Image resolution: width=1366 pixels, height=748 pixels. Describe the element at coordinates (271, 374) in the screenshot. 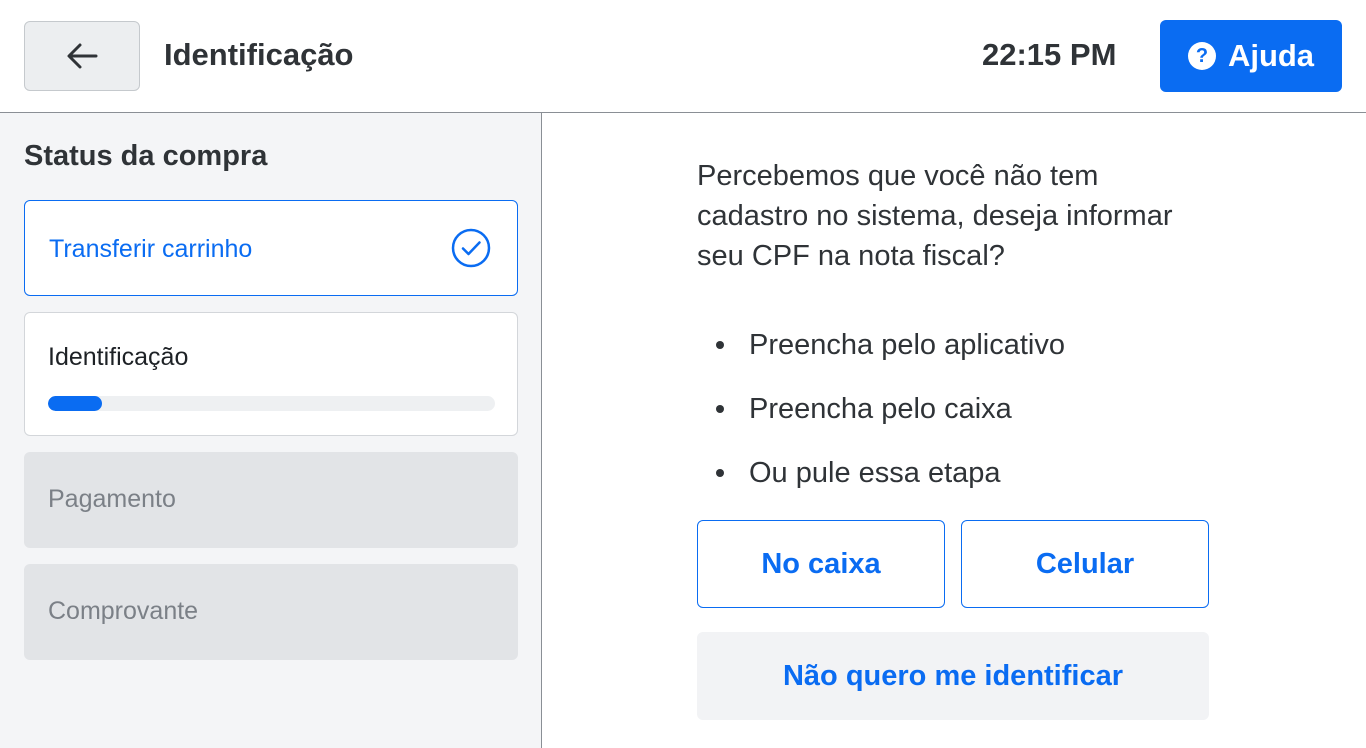

I see `step-identification: Identificação` at that location.